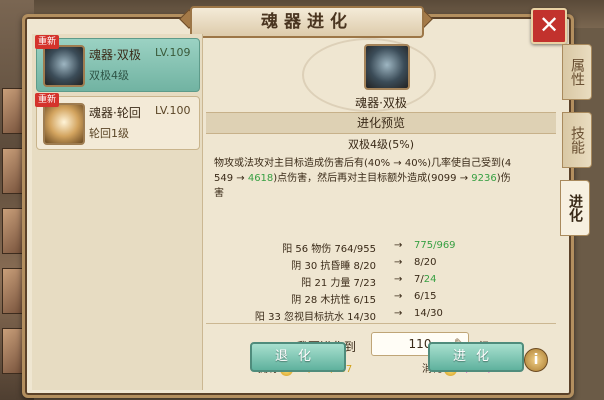 The image size is (604, 400). I want to click on desc-text: 害, so click(219, 193).